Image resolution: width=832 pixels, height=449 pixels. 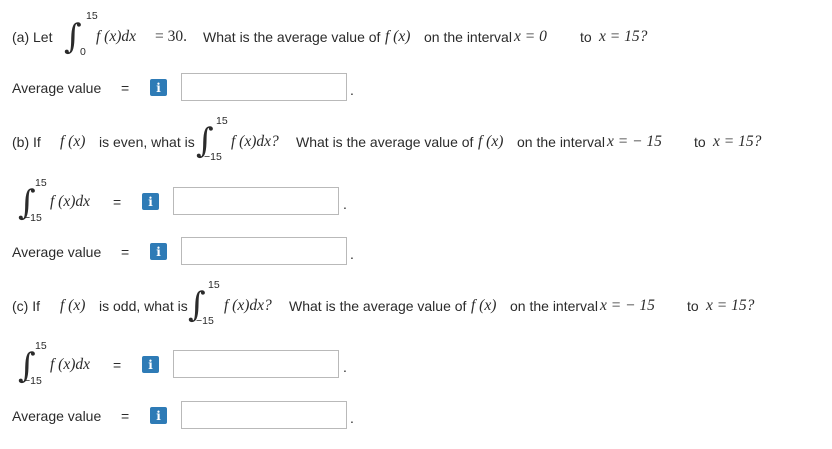 What do you see at coordinates (143, 306) in the screenshot?
I see `condition-text: is odd, what is` at bounding box center [143, 306].